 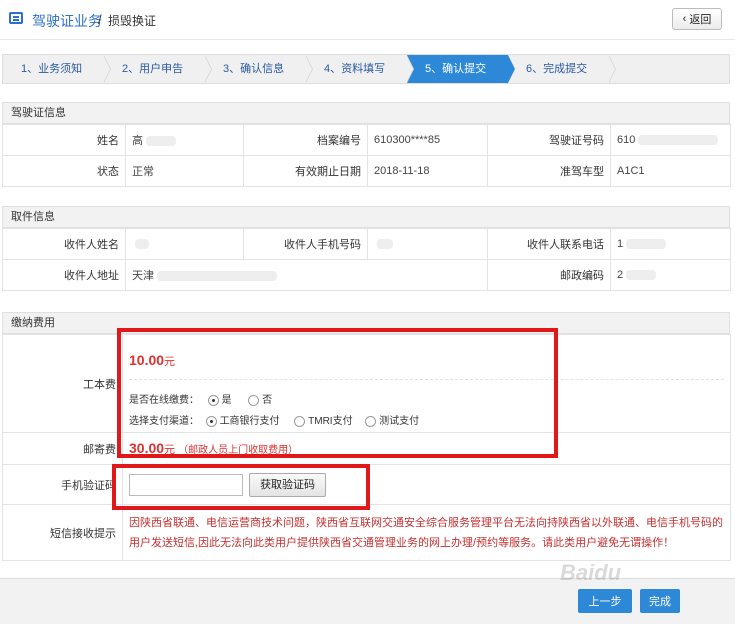 What do you see at coordinates (399, 421) in the screenshot?
I see `channel-test-label: 测试支付` at bounding box center [399, 421].